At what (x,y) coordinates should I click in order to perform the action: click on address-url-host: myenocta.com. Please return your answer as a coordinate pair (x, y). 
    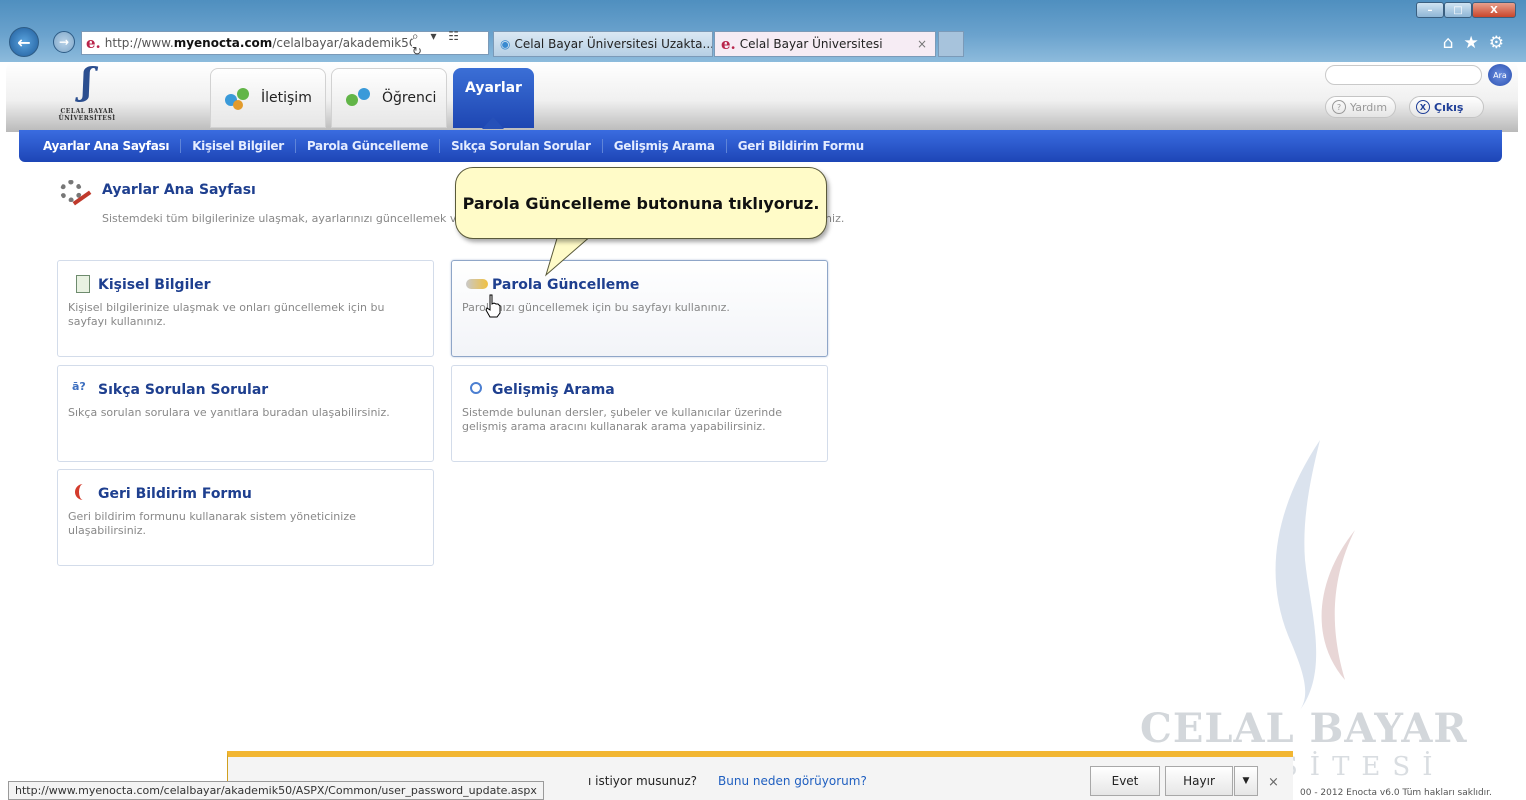
    Looking at the image, I should click on (223, 43).